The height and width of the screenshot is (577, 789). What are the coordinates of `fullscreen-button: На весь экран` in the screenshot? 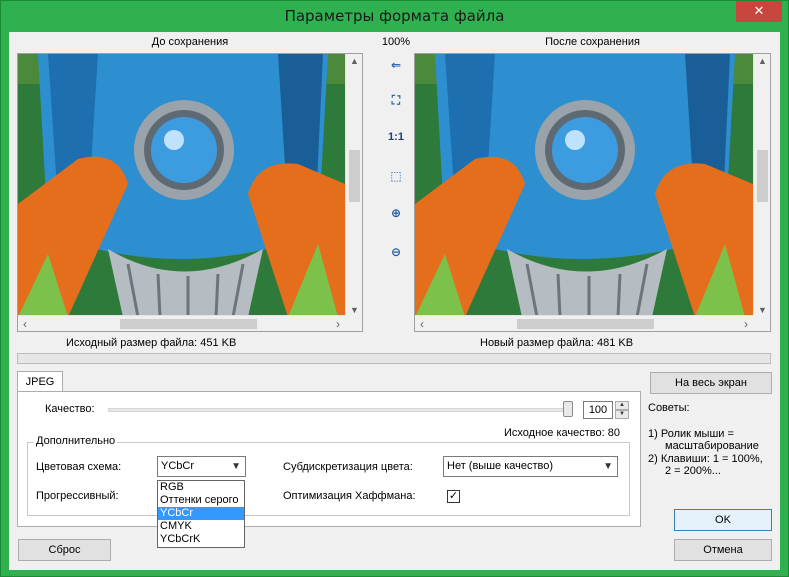 It's located at (711, 383).